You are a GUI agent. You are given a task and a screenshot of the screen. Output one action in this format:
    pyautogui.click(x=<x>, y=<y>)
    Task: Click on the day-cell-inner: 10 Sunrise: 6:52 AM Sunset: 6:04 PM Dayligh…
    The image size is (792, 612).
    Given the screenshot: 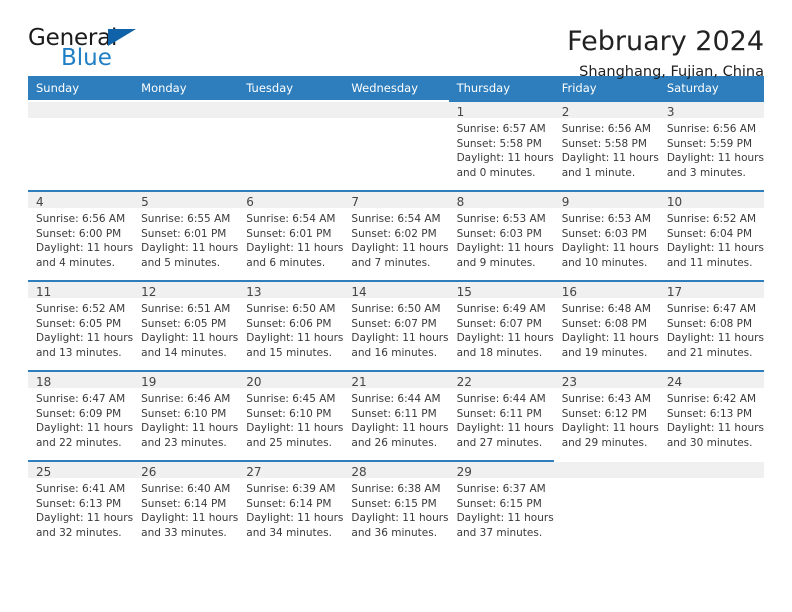 What is the action you would take?
    pyautogui.click(x=711, y=235)
    